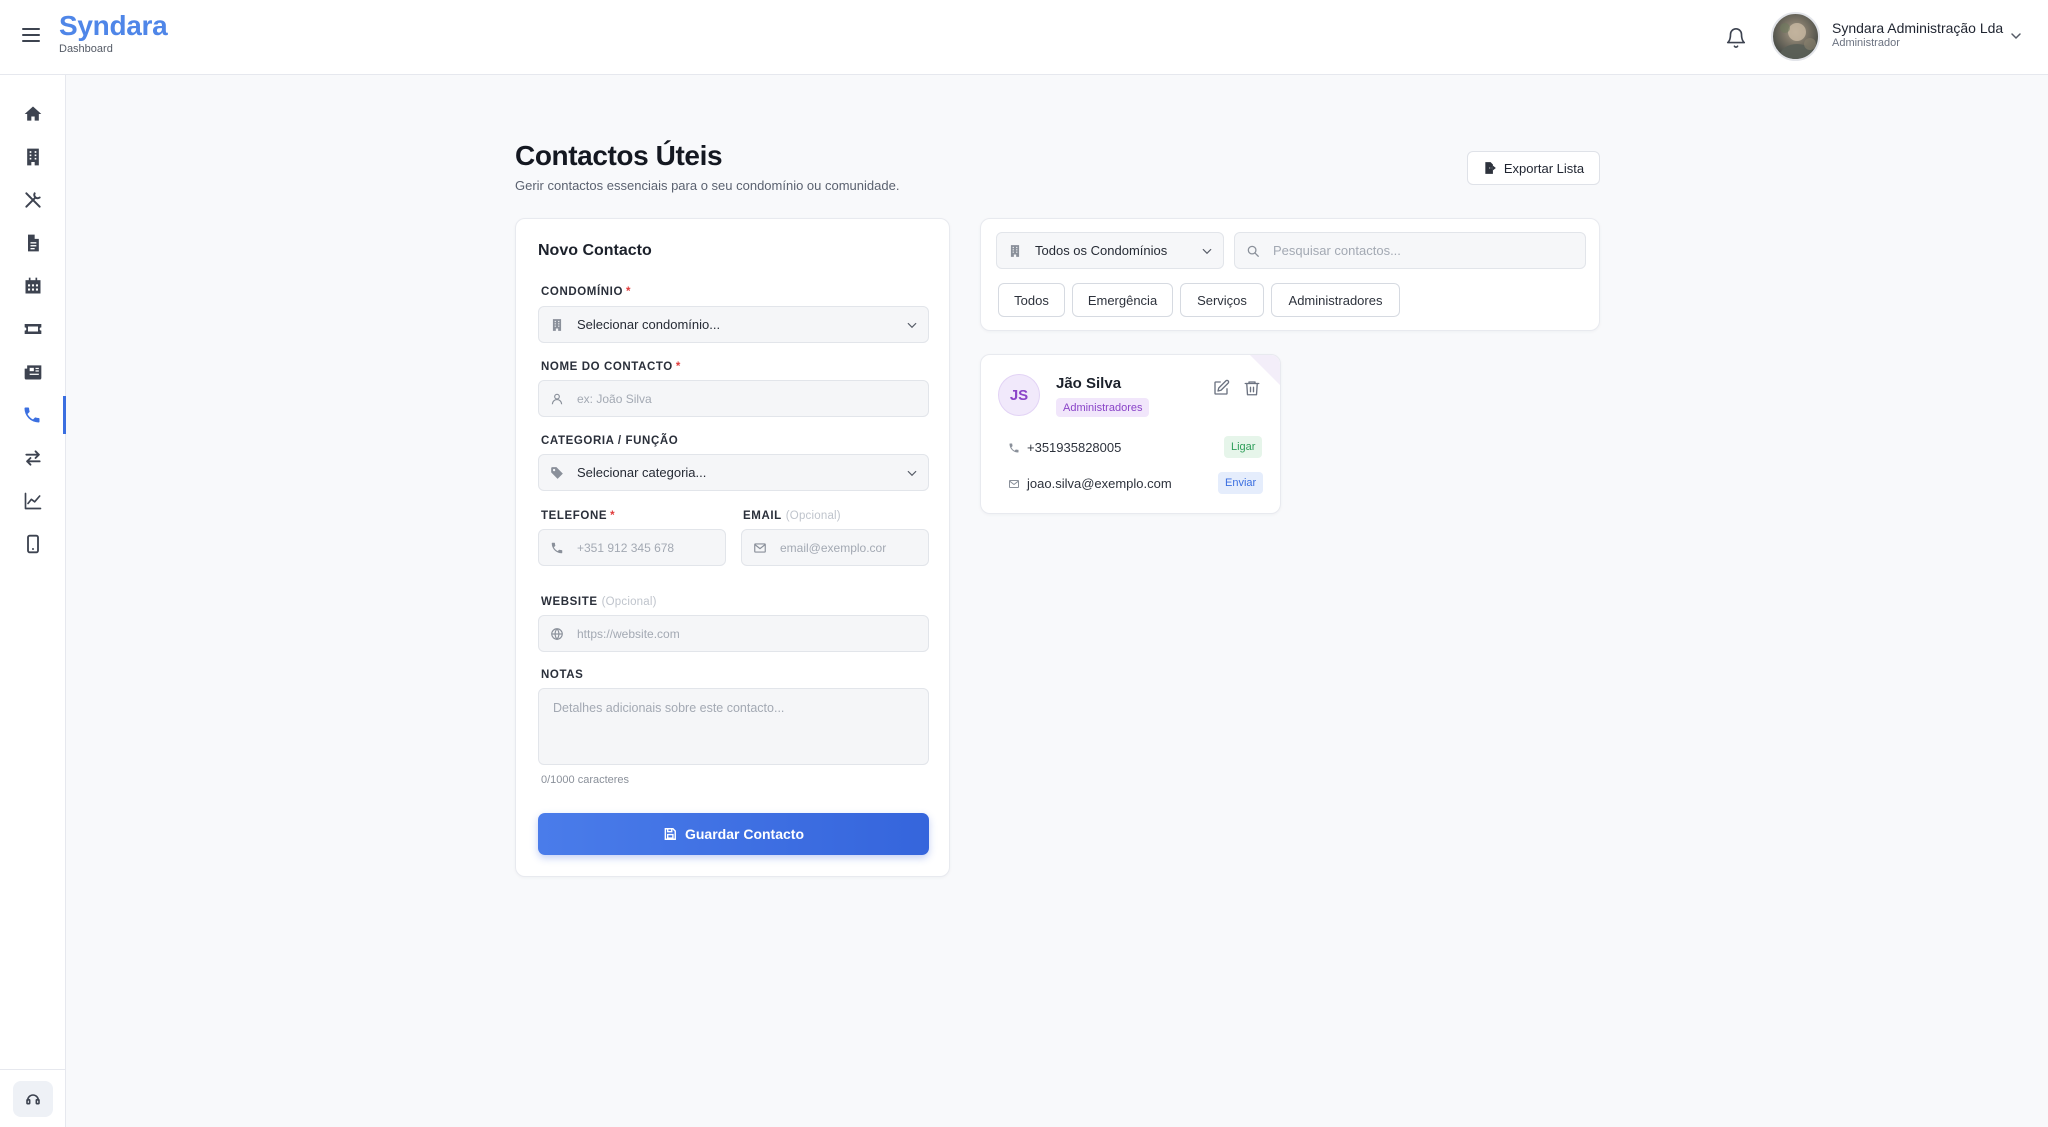  I want to click on website-label: WEBSITE (Opcional), so click(599, 602).